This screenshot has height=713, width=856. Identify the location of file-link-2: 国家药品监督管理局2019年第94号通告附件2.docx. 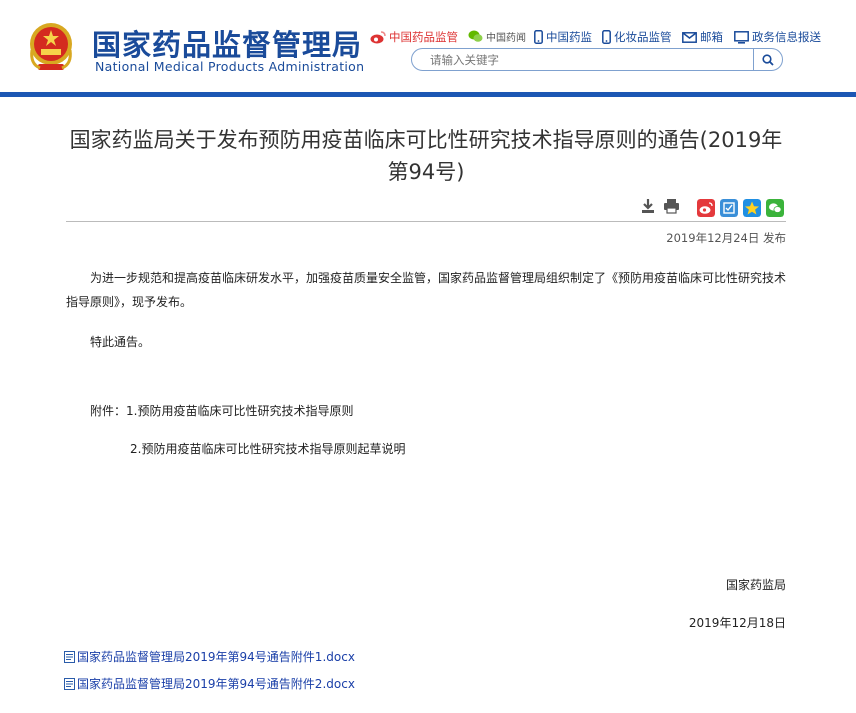
(209, 683).